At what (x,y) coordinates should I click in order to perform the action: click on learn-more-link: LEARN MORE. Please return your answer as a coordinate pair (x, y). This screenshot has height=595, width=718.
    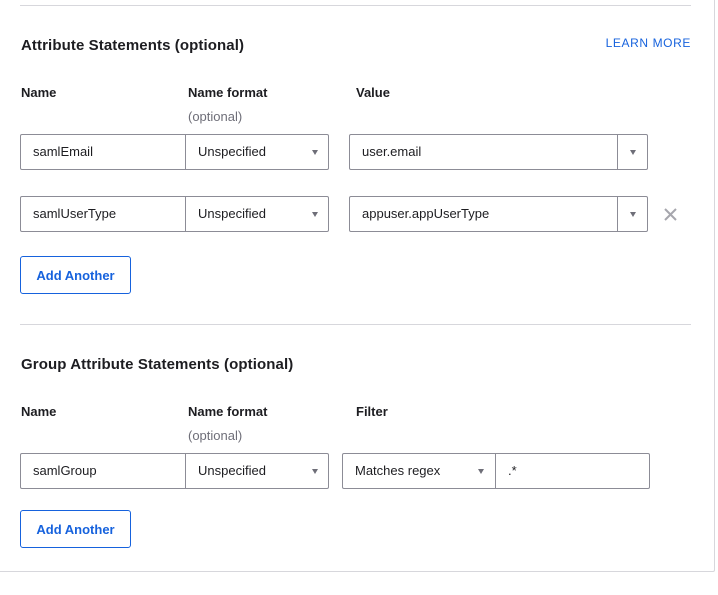
    Looking at the image, I should click on (648, 43).